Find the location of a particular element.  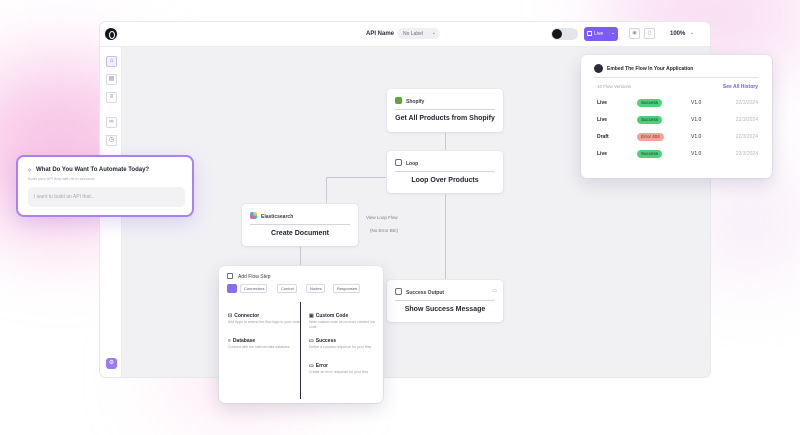

deploy-icon is located at coordinates (589, 33).